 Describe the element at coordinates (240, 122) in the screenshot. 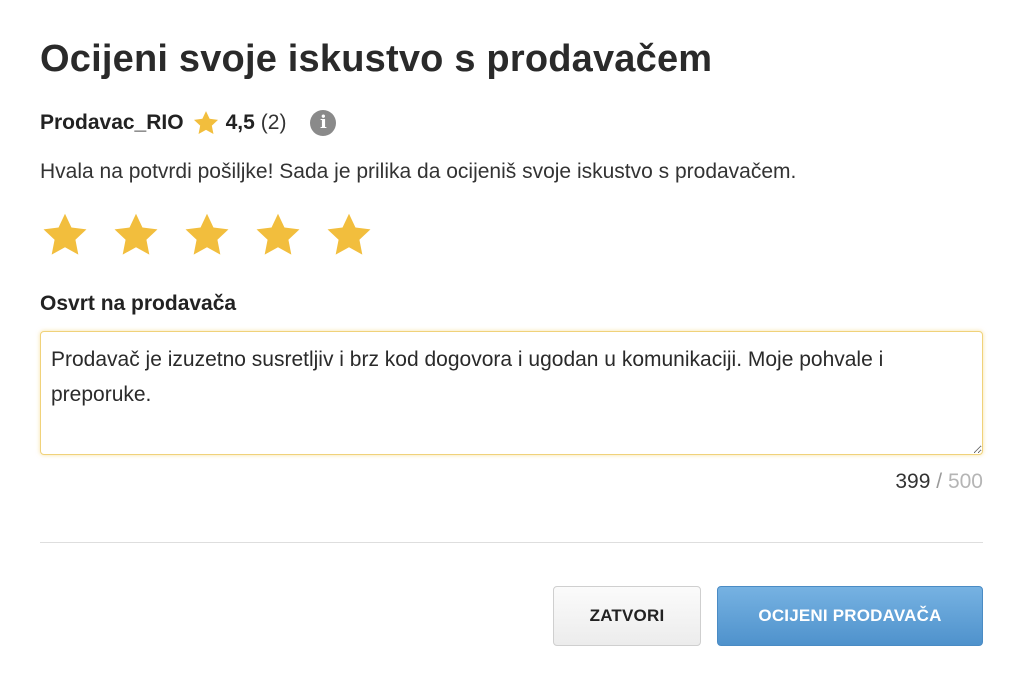

I see `seller-rating: 4,5` at that location.